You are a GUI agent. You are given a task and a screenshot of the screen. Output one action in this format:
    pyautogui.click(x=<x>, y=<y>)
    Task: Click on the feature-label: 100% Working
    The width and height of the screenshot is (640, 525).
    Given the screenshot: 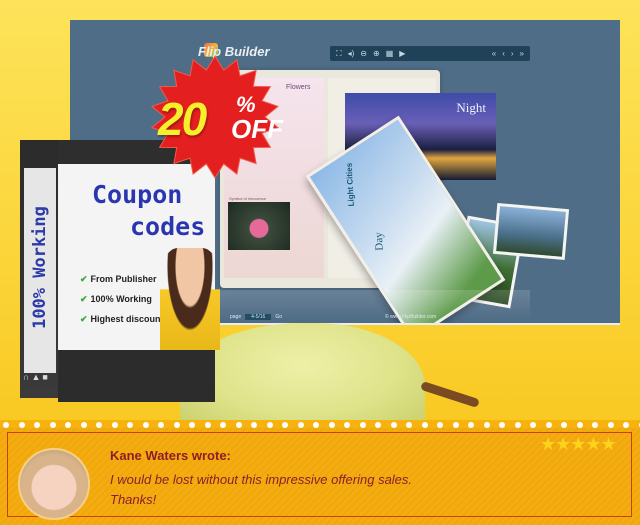 What is the action you would take?
    pyautogui.click(x=121, y=299)
    